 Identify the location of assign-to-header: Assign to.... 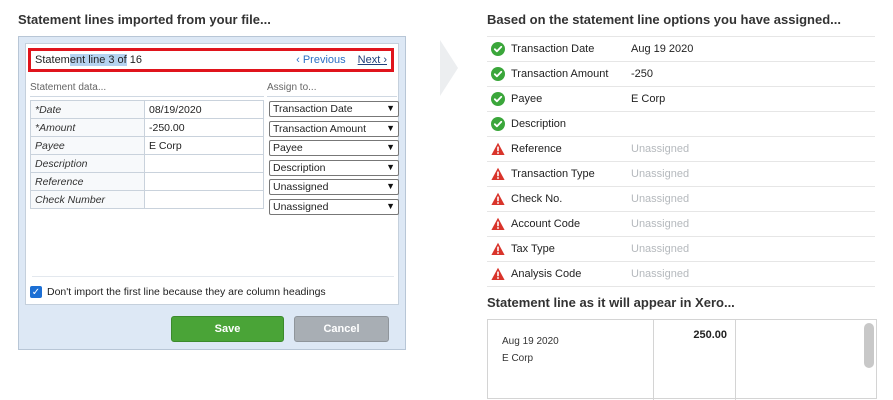
(292, 87).